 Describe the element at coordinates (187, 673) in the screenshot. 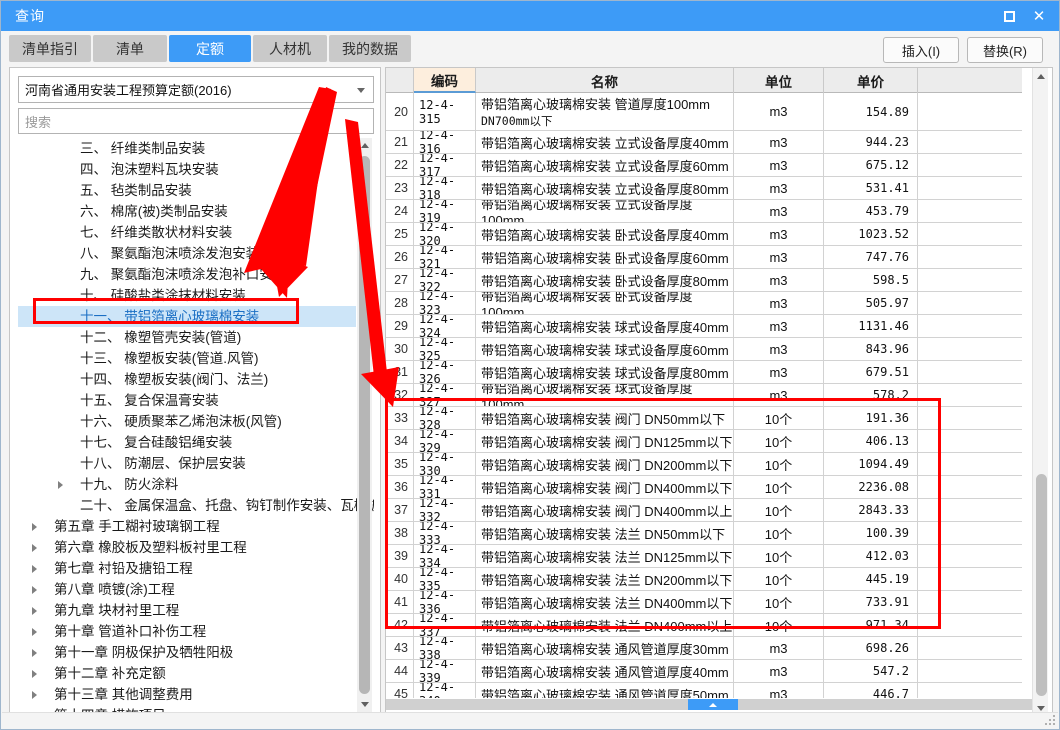

I see `tree-item: 第十二章 补充定额` at that location.